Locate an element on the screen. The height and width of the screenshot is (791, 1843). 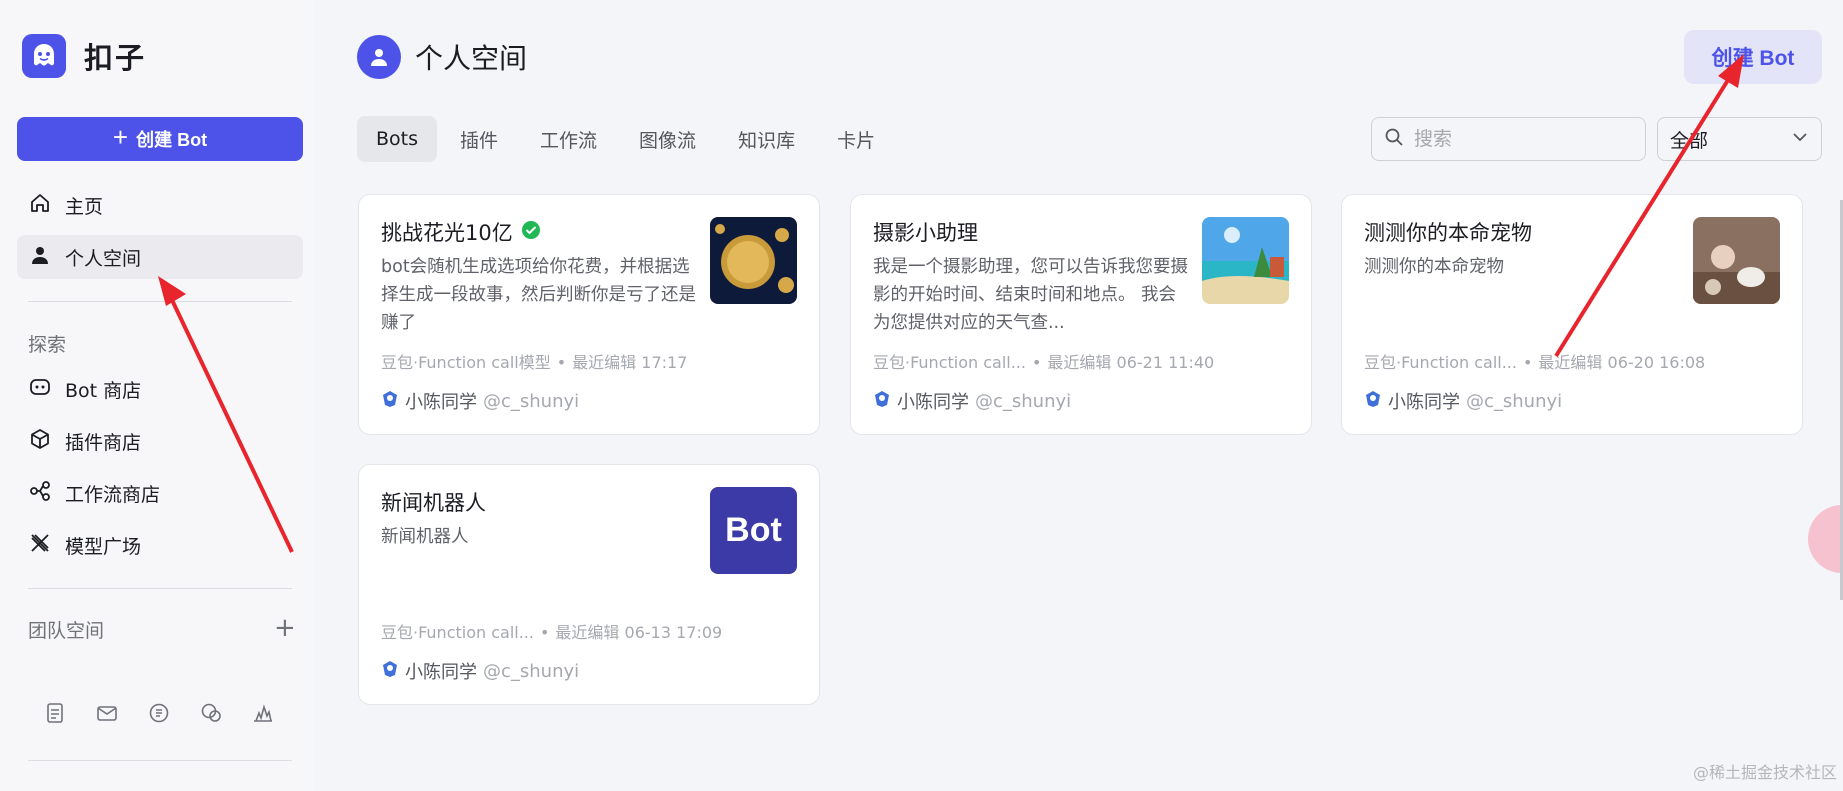
personal-space-icon is located at coordinates (379, 57).